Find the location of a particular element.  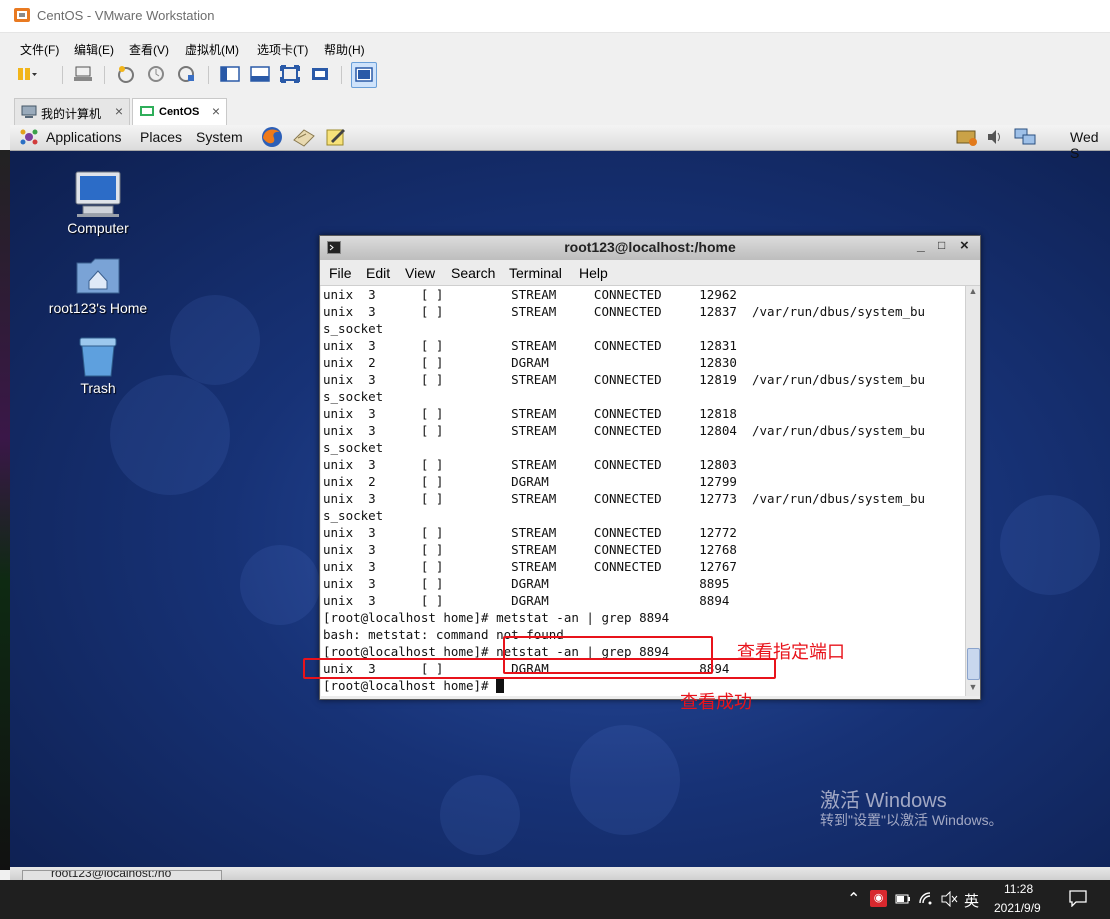

scroll-down-icon: ▼ is located at coordinates (973, 688).